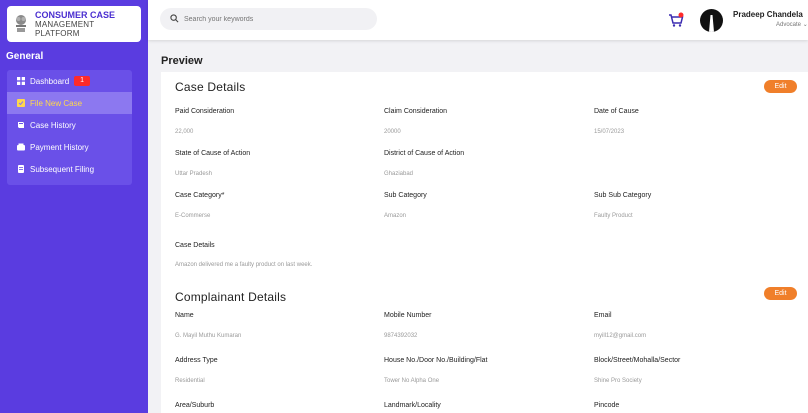  Describe the element at coordinates (25, 56) in the screenshot. I see `sidebar-heading: General` at that location.